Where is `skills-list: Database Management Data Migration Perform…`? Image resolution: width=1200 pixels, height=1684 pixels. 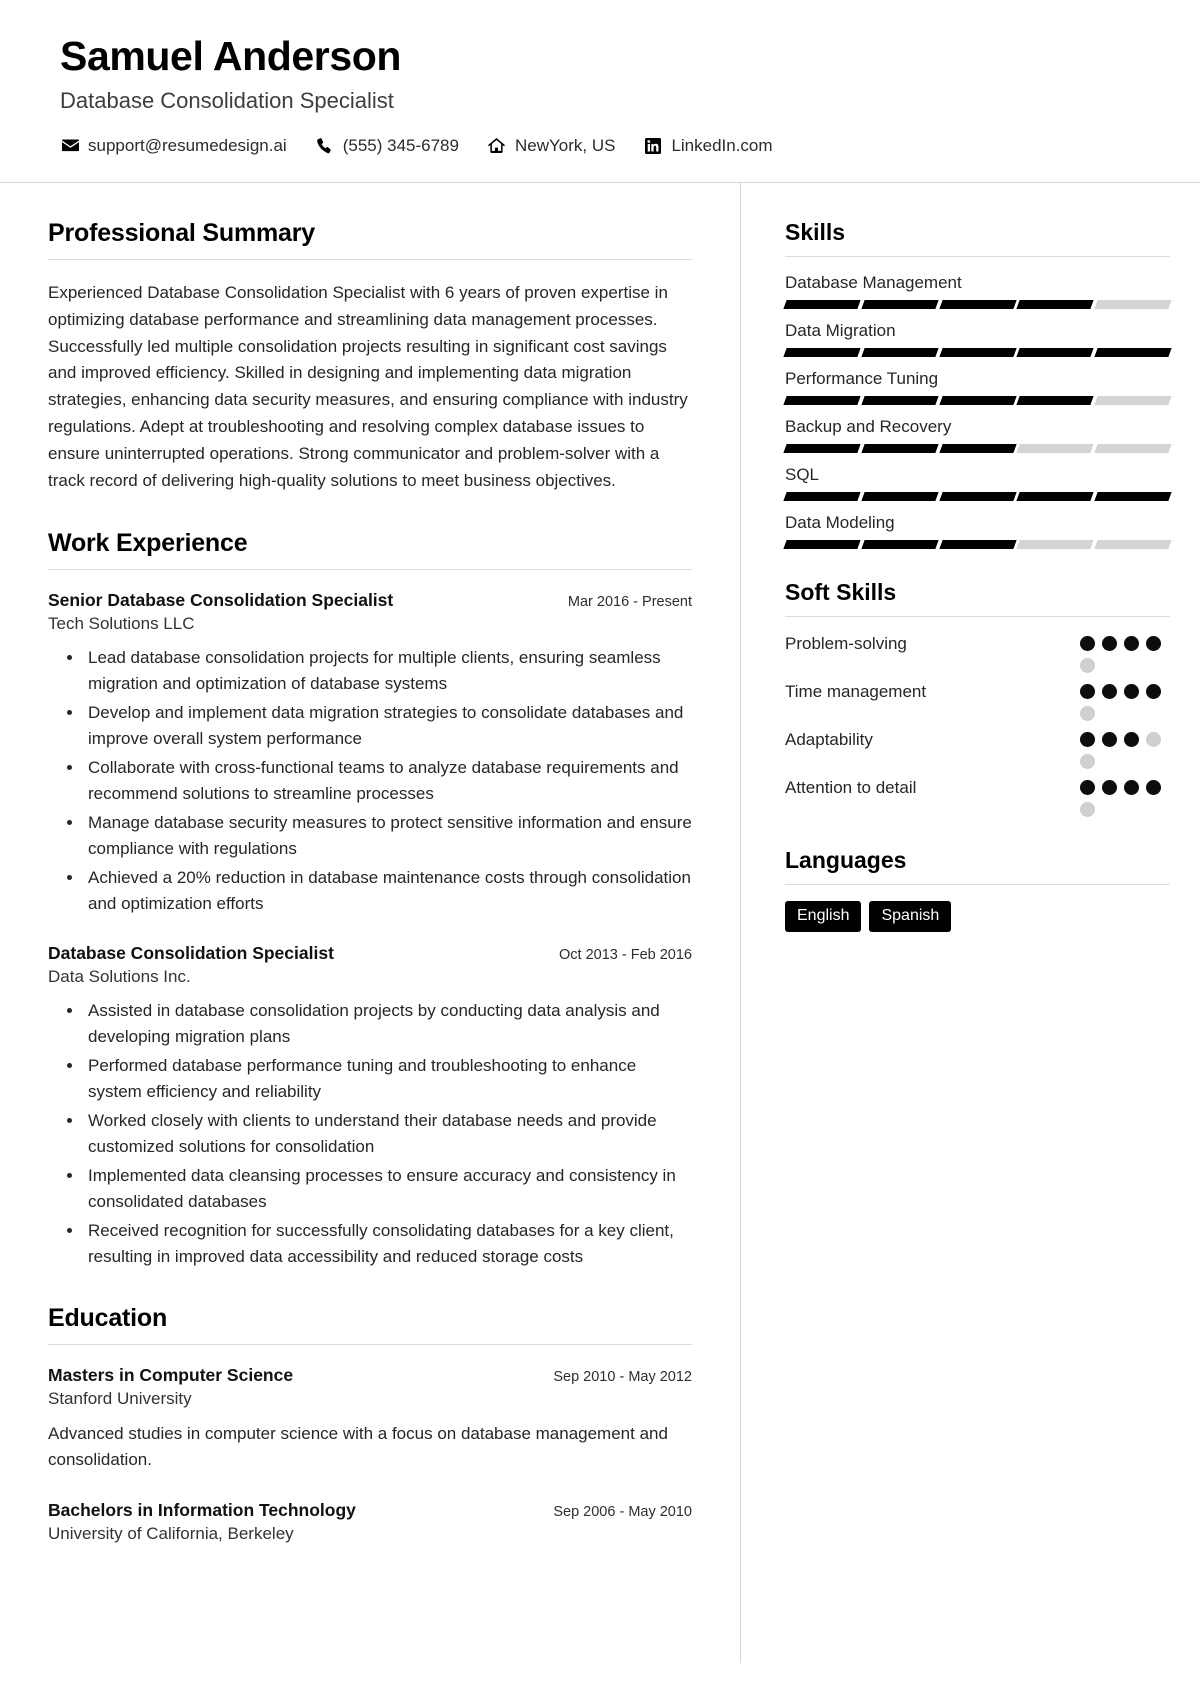 skills-list: Database Management Data Migration Perform… is located at coordinates (977, 410).